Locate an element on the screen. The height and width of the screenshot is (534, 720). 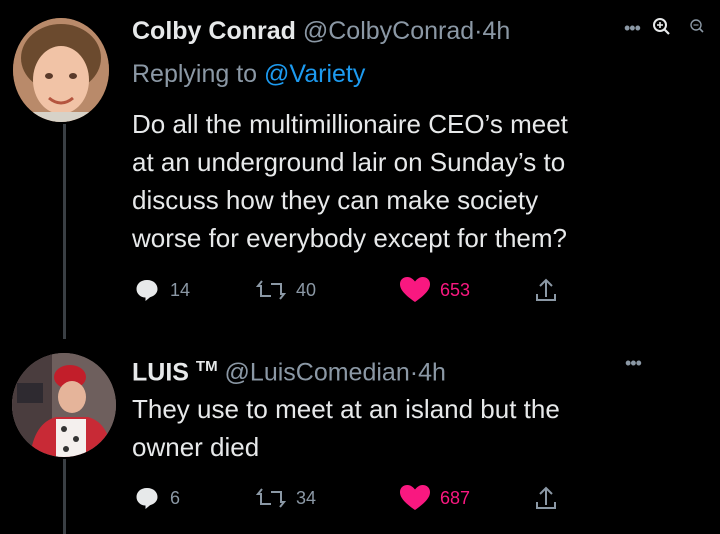
avatar-face-illustration is located at coordinates (61, 70).